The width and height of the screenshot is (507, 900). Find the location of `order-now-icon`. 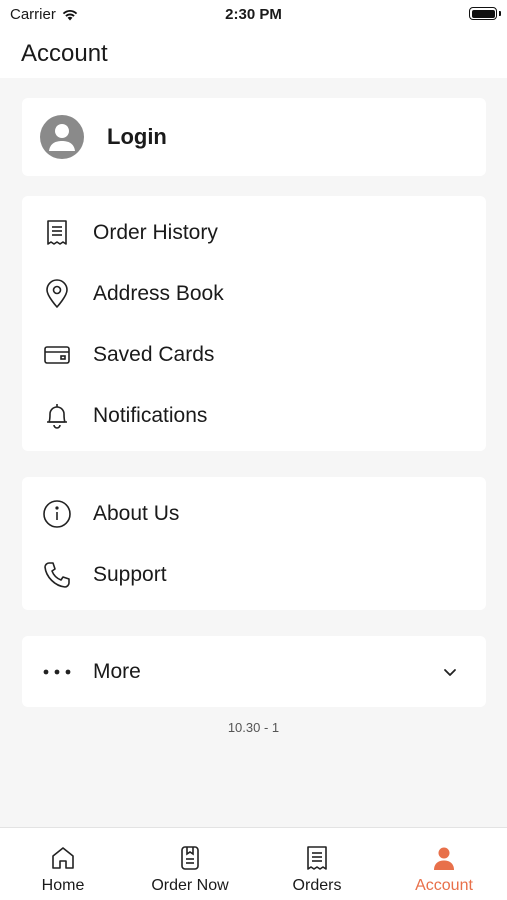

order-now-icon is located at coordinates (190, 858).